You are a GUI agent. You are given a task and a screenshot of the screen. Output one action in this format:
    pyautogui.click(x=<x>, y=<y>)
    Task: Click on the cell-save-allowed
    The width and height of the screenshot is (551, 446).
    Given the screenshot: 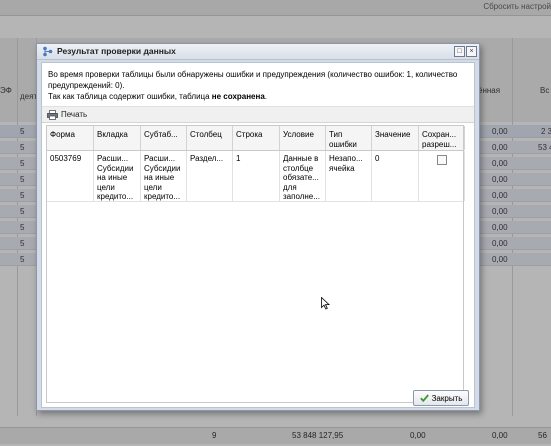 What is the action you would take?
    pyautogui.click(x=442, y=176)
    